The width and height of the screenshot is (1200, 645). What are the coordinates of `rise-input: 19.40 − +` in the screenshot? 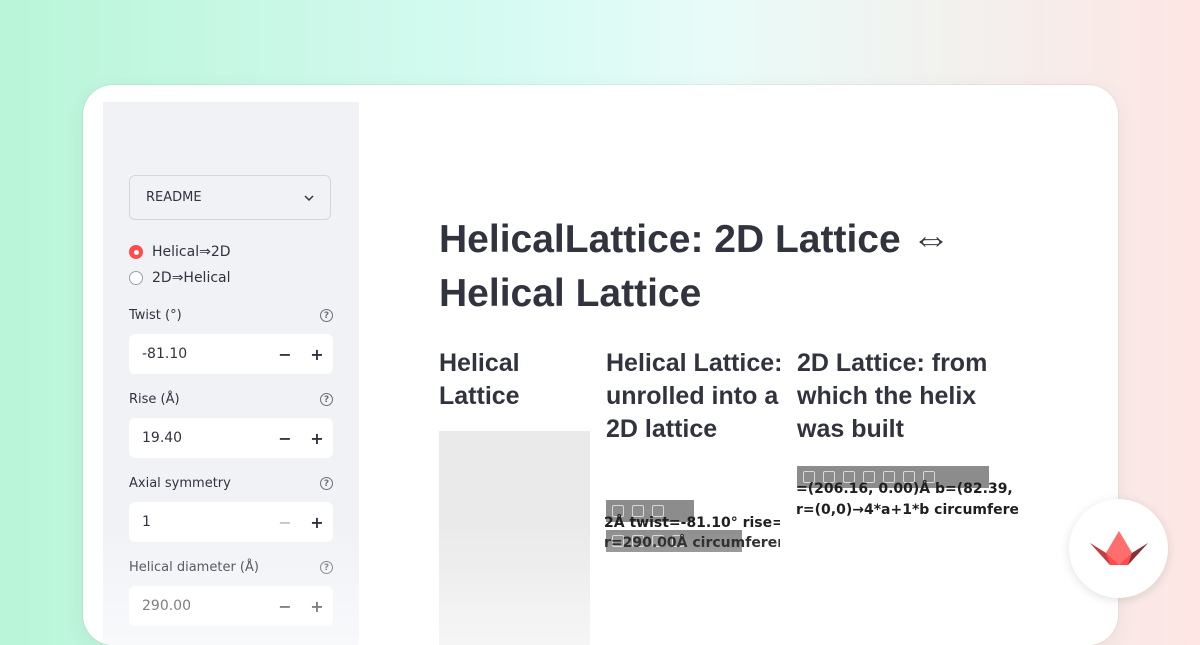 It's located at (231, 438).